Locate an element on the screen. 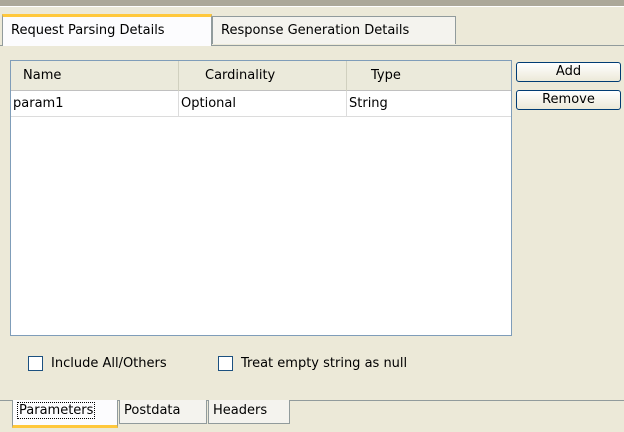 The image size is (624, 432). include-all-others-checkbox: Include All/Others is located at coordinates (97, 364).